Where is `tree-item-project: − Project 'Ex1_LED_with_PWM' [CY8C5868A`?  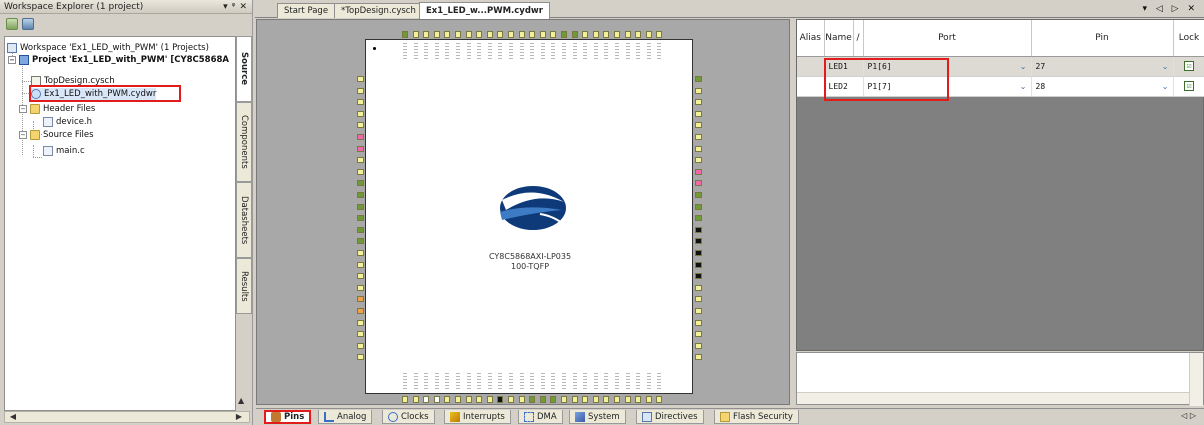 tree-item-project: − Project 'Ex1_LED_with_PWM' [CY8C5868A is located at coordinates (118, 60).